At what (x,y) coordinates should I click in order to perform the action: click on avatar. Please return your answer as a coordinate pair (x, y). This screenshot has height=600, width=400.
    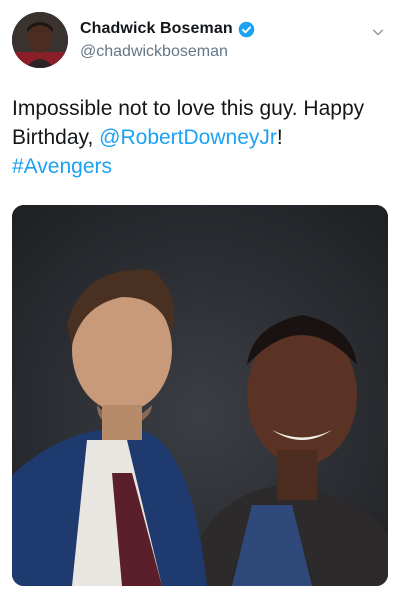
    Looking at the image, I should click on (40, 40).